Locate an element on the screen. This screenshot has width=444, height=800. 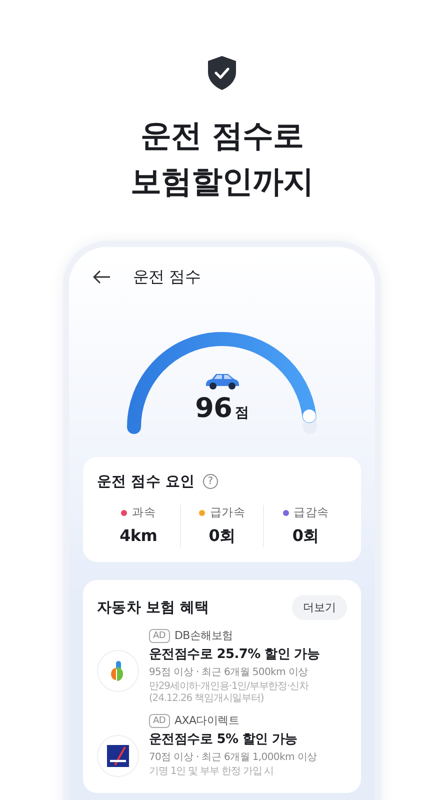
factor-label: 과속 is located at coordinates (144, 512).